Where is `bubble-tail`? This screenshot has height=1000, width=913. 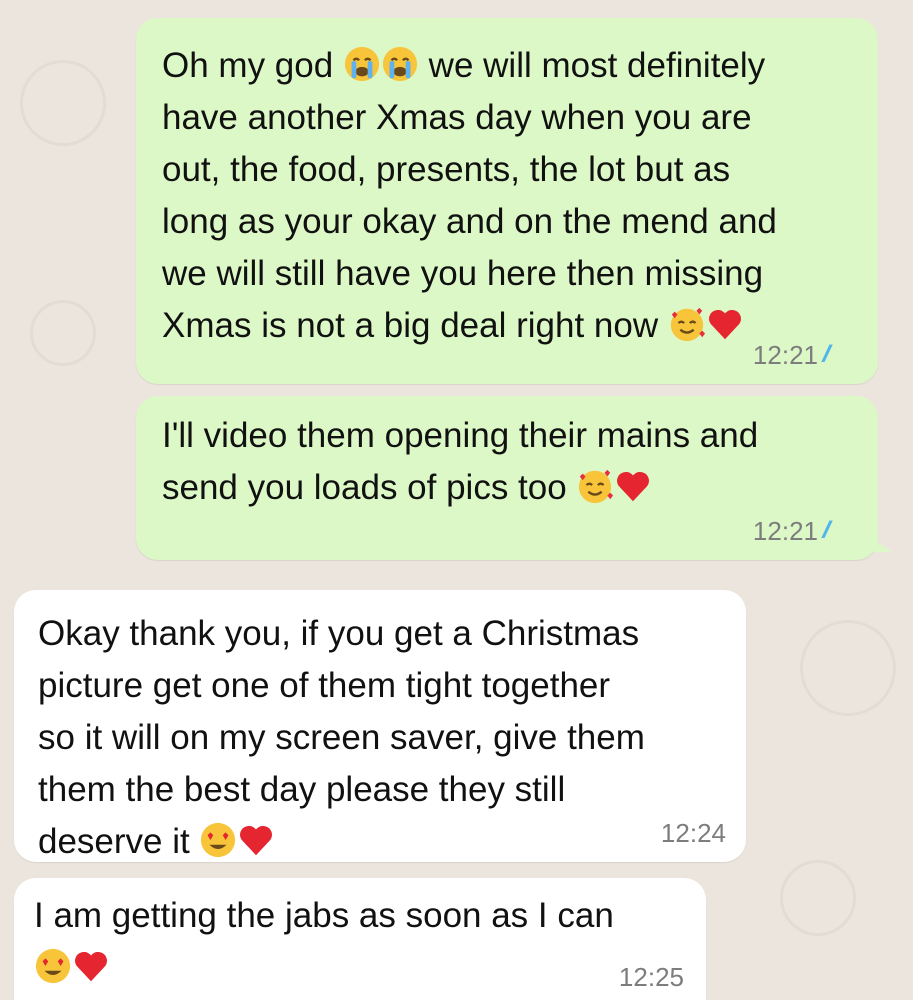 bubble-tail is located at coordinates (883, 546).